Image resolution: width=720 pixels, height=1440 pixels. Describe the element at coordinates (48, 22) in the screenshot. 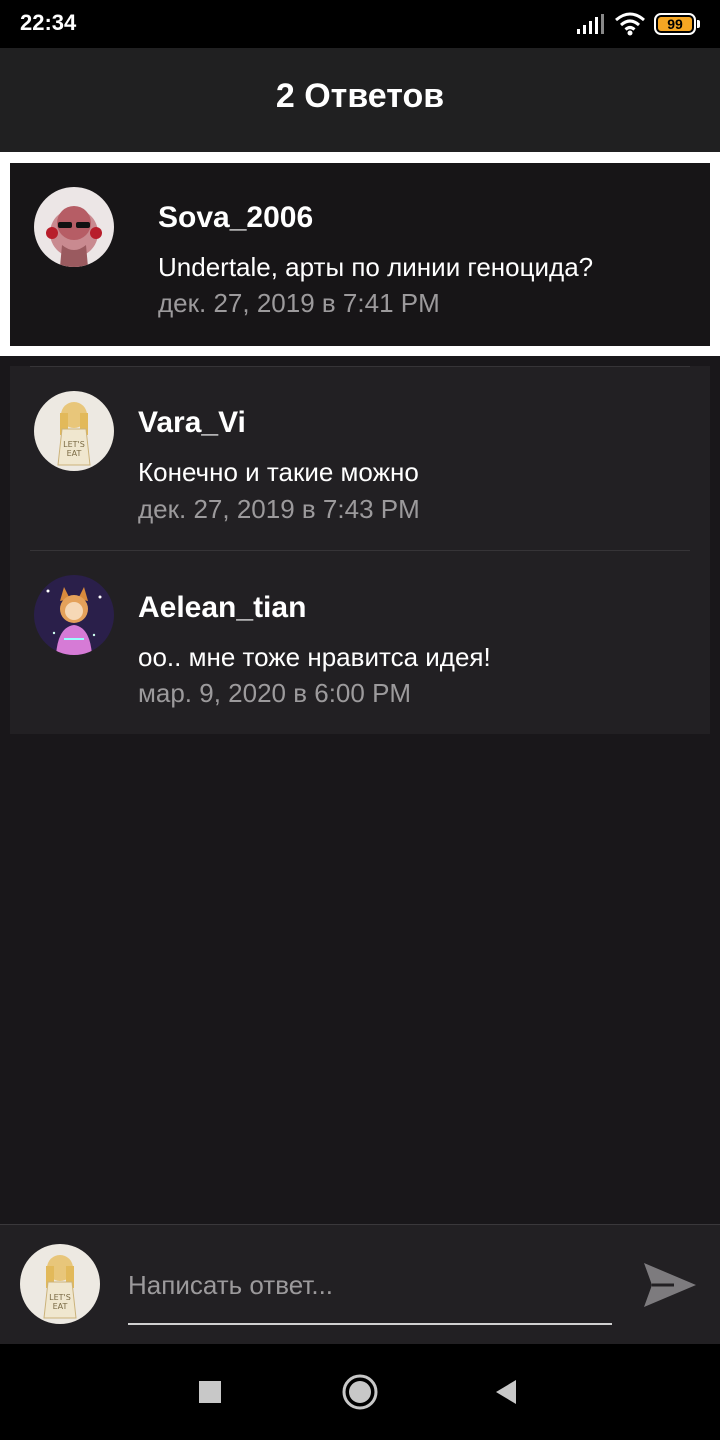

I see `status-time: 22:34` at that location.